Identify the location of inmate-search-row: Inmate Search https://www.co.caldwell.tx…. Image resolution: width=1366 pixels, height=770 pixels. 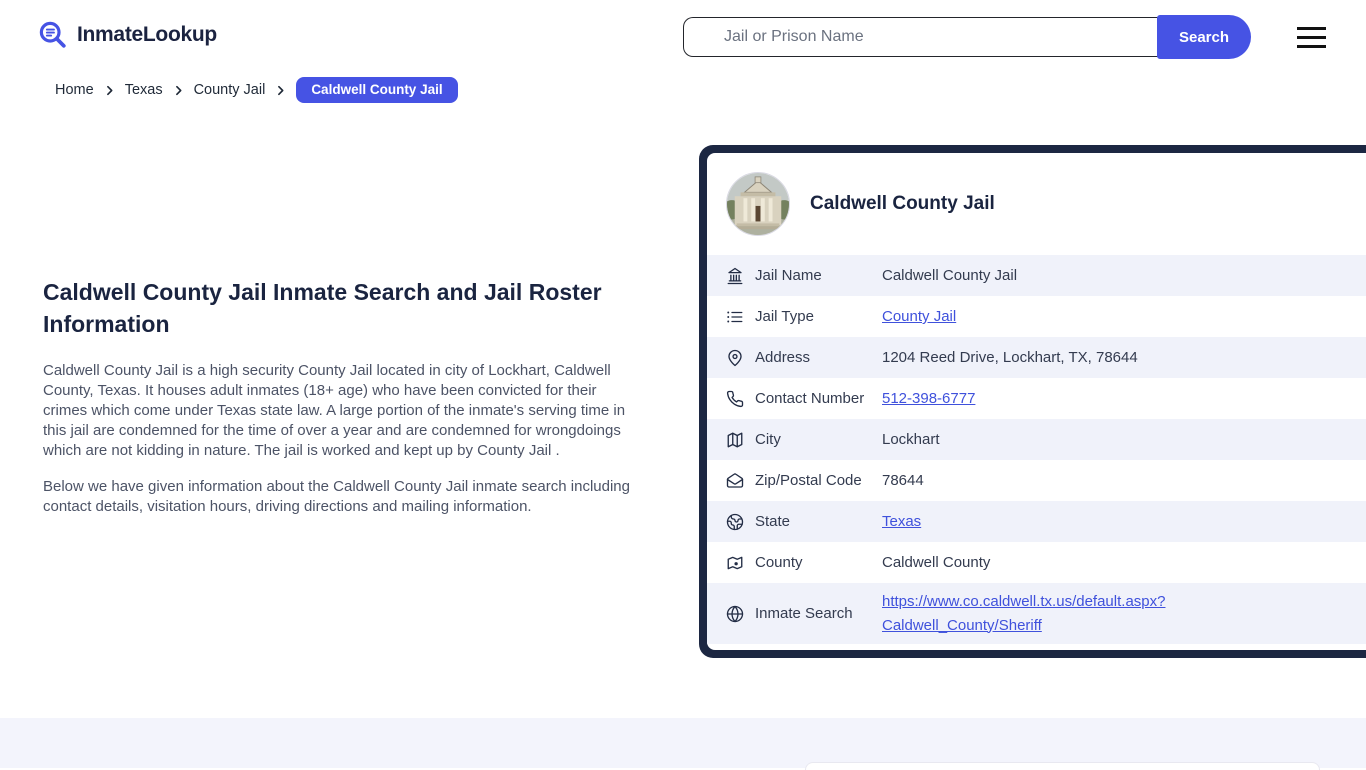
(1036, 613).